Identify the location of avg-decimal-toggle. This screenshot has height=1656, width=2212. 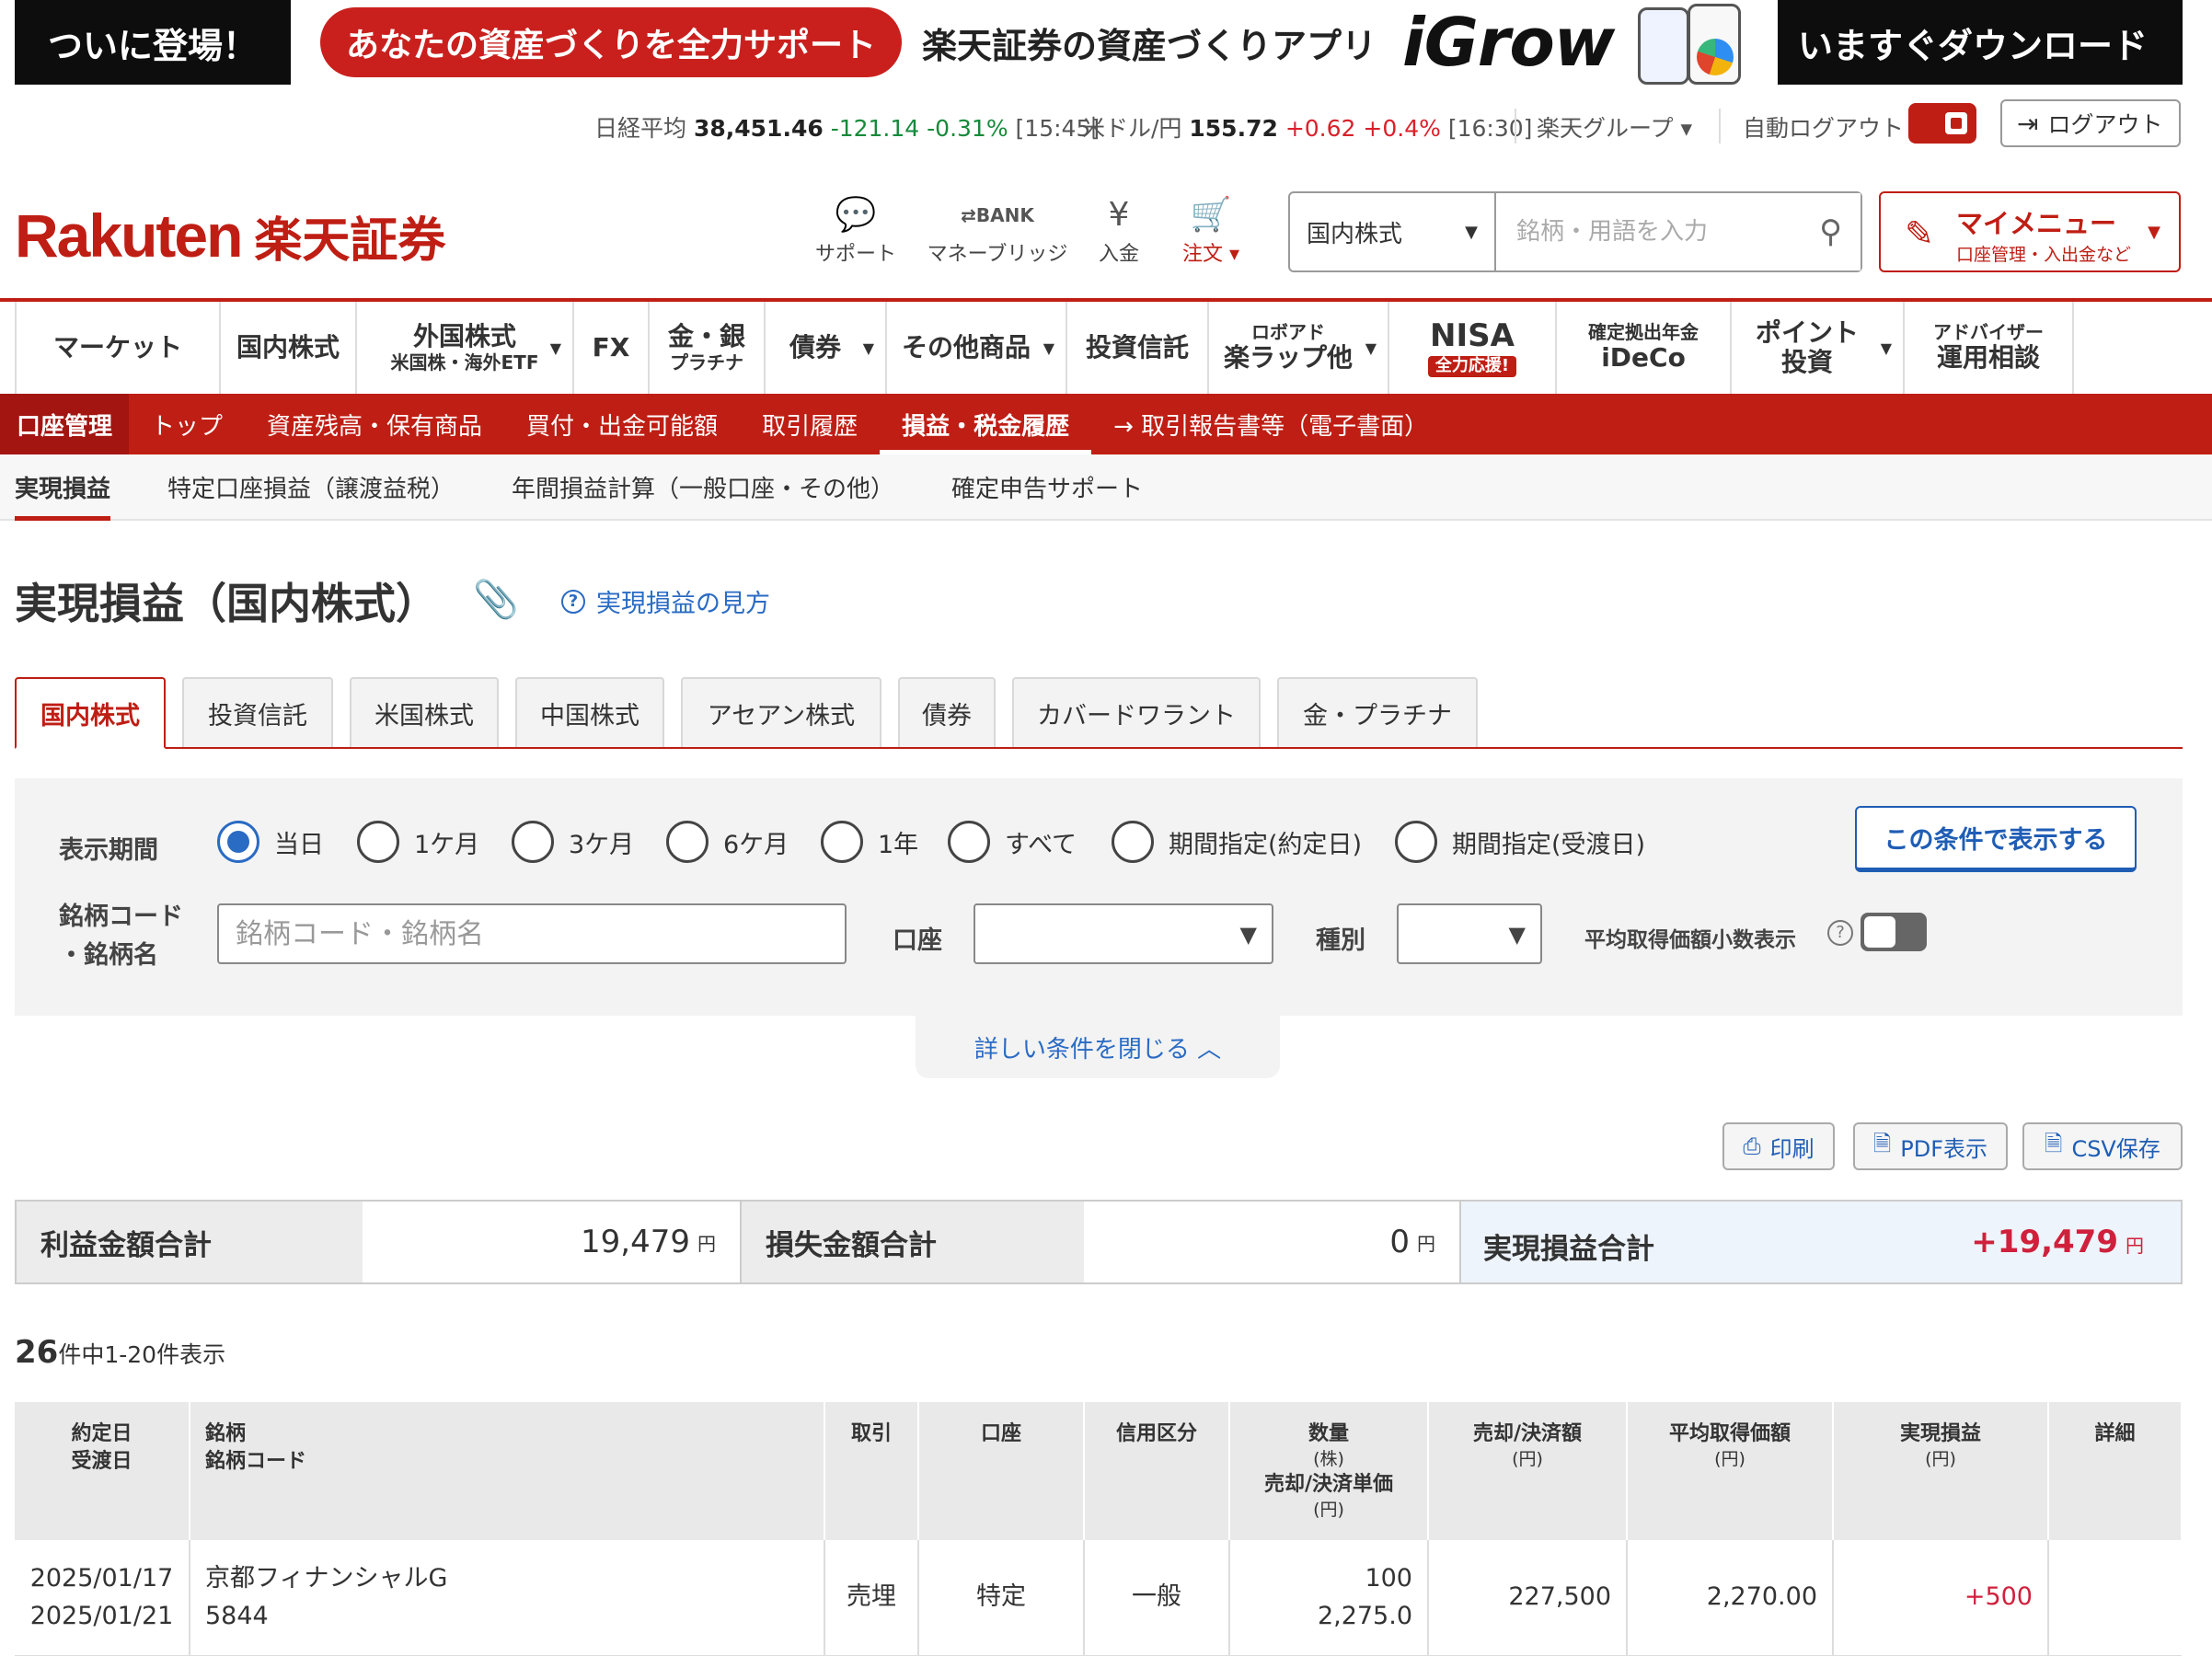
(1894, 932).